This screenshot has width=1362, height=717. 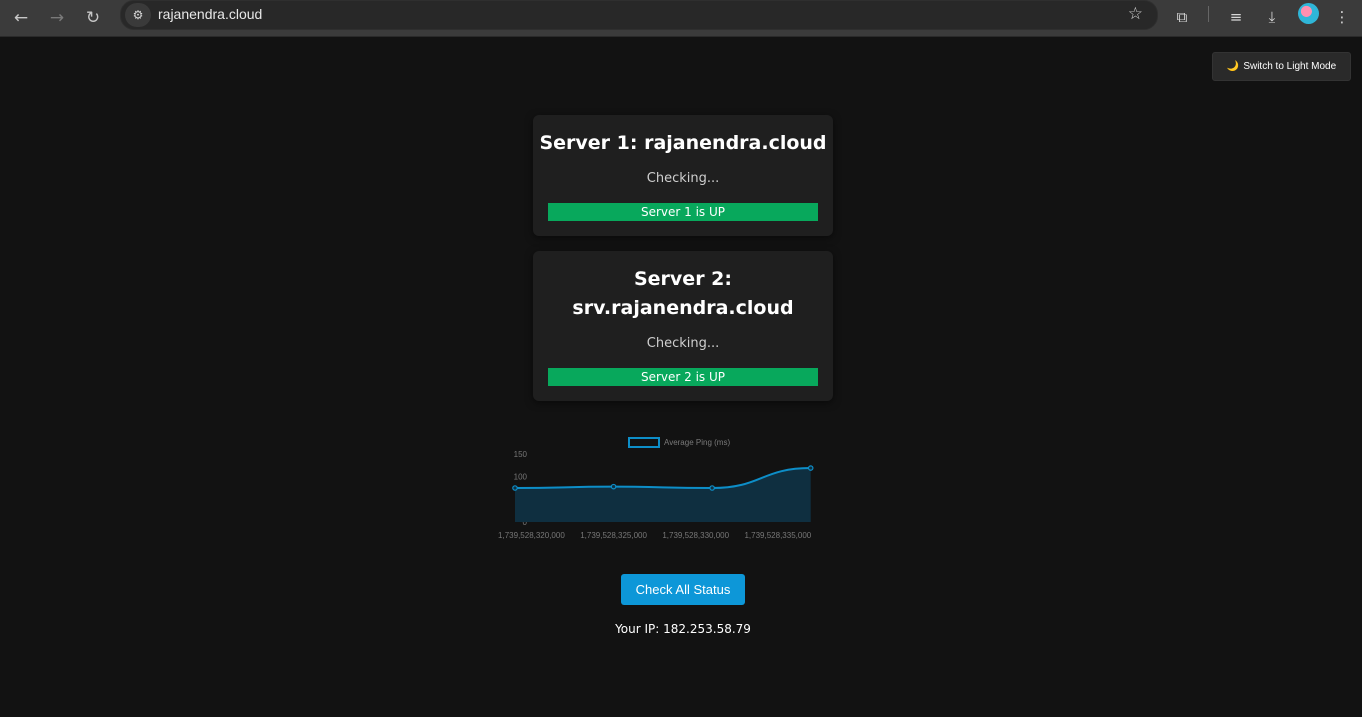 I want to click on moon-icon: 🌙, so click(x=1233, y=66).